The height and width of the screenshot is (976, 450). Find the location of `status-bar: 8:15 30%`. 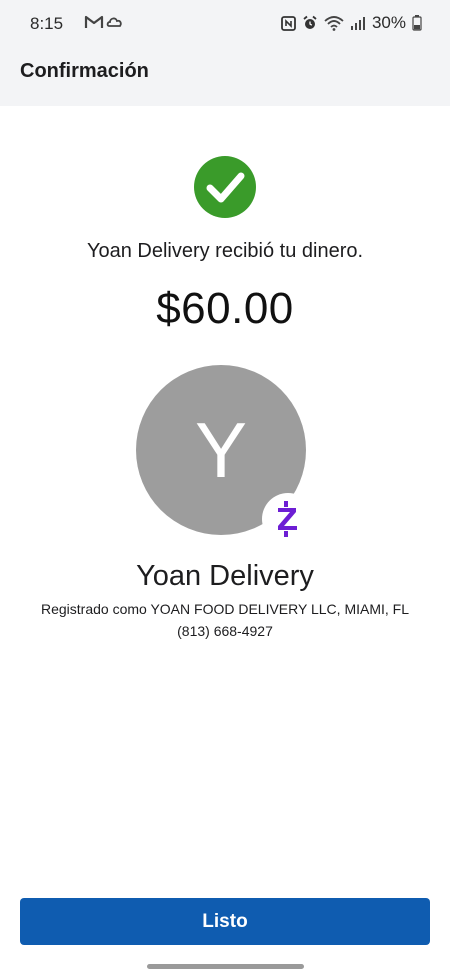

status-bar: 8:15 30% is located at coordinates (225, 24).